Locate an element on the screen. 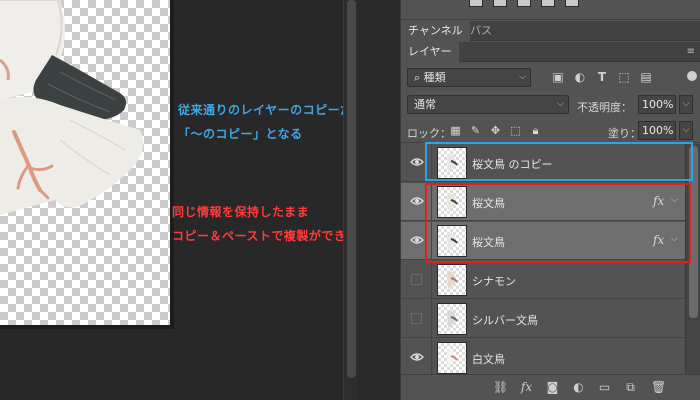 This screenshot has width=700, height=400. canvas-scrollbar-thumb is located at coordinates (351, 189).